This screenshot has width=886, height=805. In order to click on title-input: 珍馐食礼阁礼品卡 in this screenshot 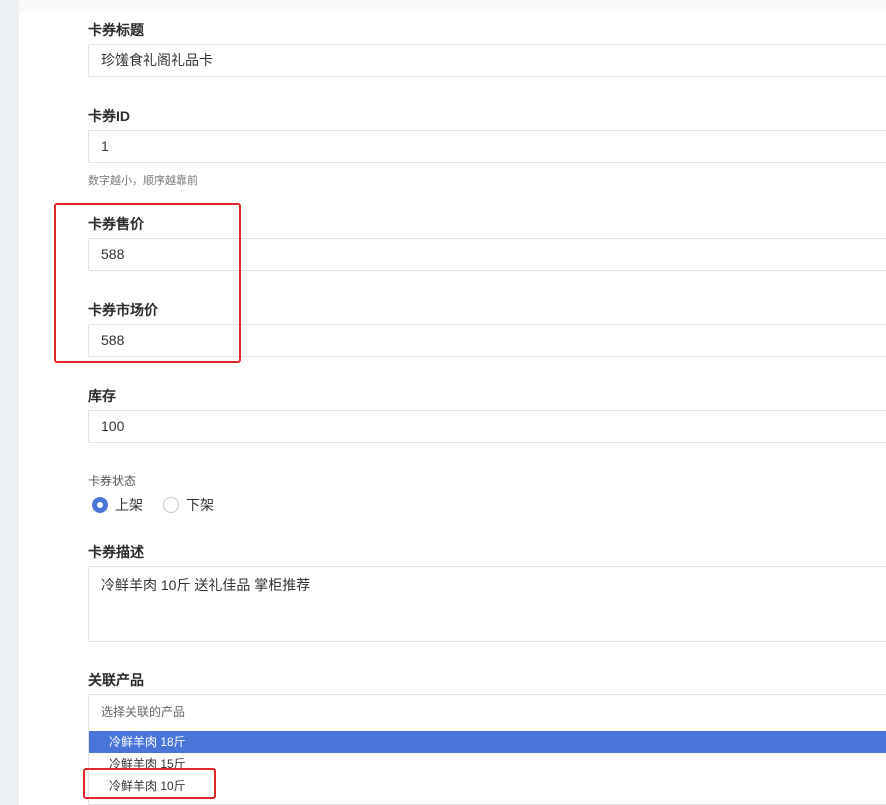, I will do `click(487, 60)`.